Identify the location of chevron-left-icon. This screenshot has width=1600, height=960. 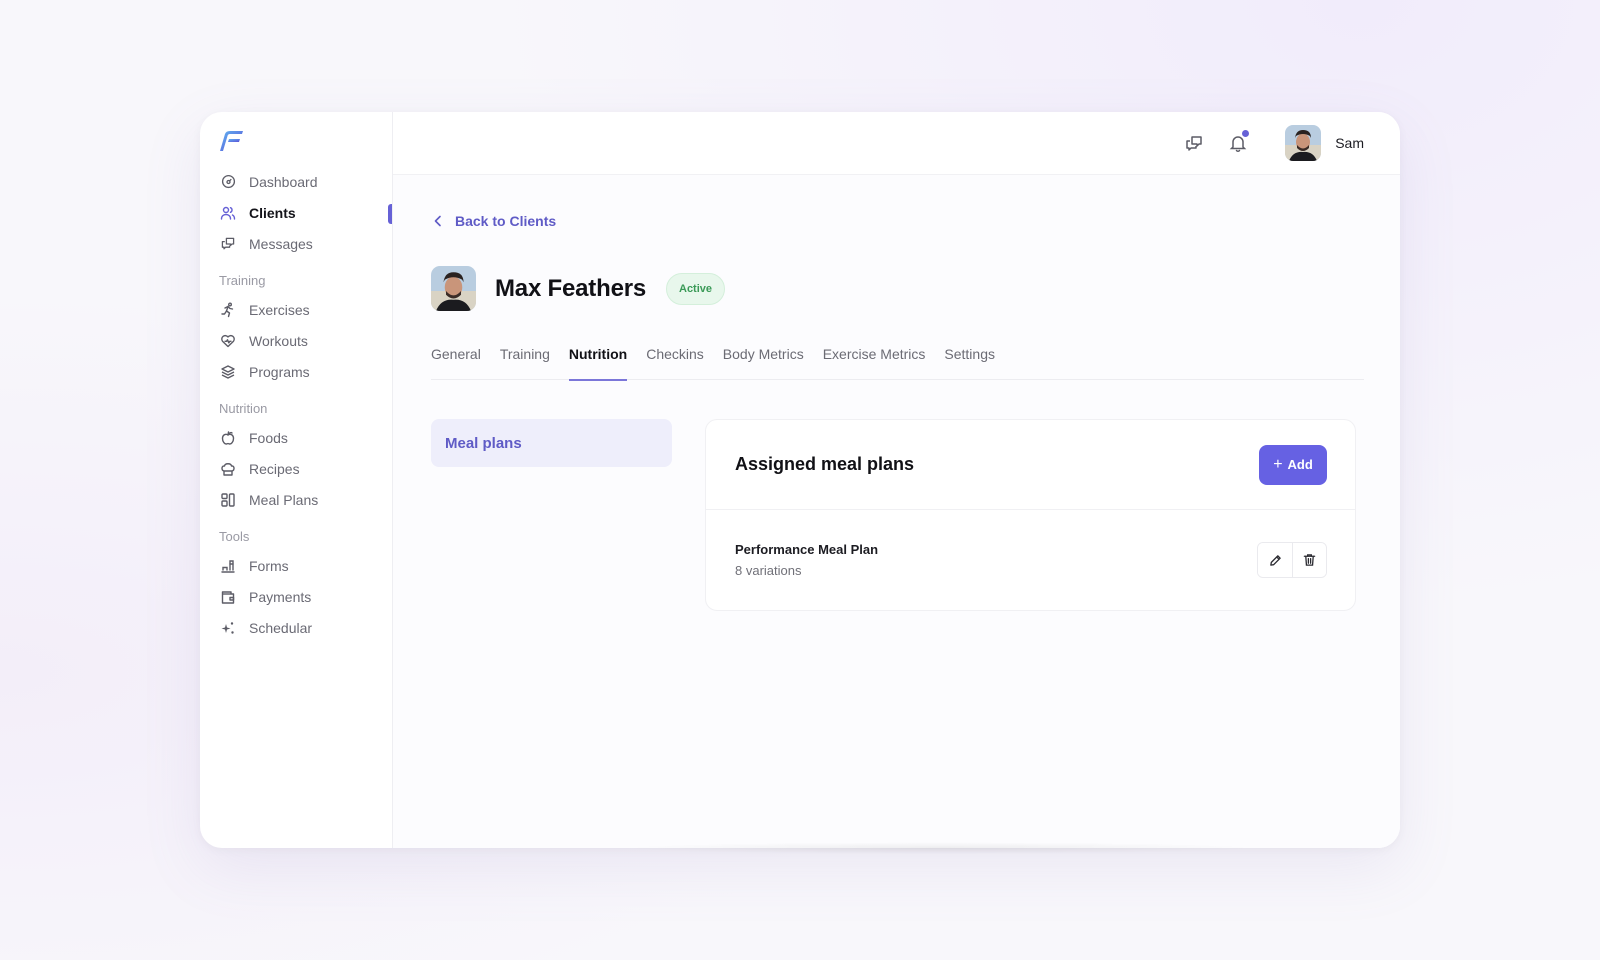
(438, 221).